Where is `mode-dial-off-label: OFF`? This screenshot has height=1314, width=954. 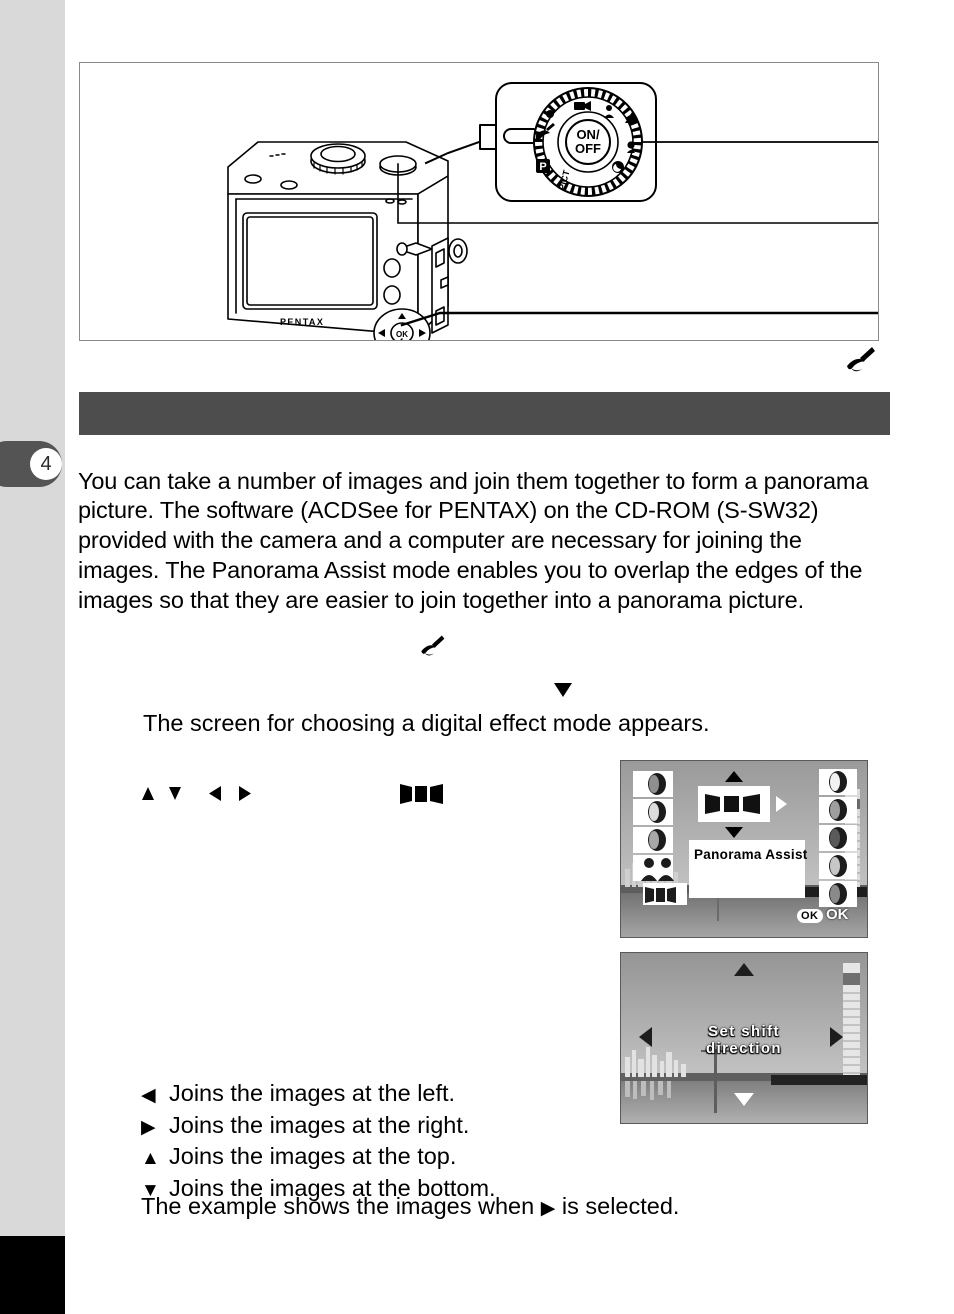
mode-dial-off-label: OFF is located at coordinates (588, 148).